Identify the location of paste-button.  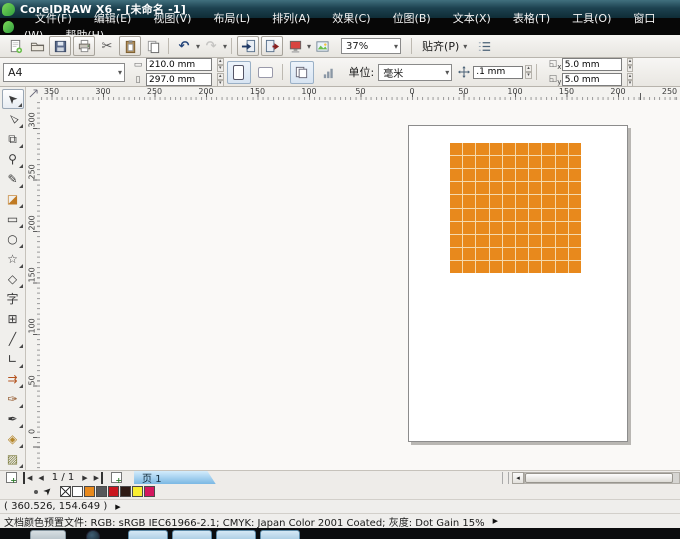
(130, 46).